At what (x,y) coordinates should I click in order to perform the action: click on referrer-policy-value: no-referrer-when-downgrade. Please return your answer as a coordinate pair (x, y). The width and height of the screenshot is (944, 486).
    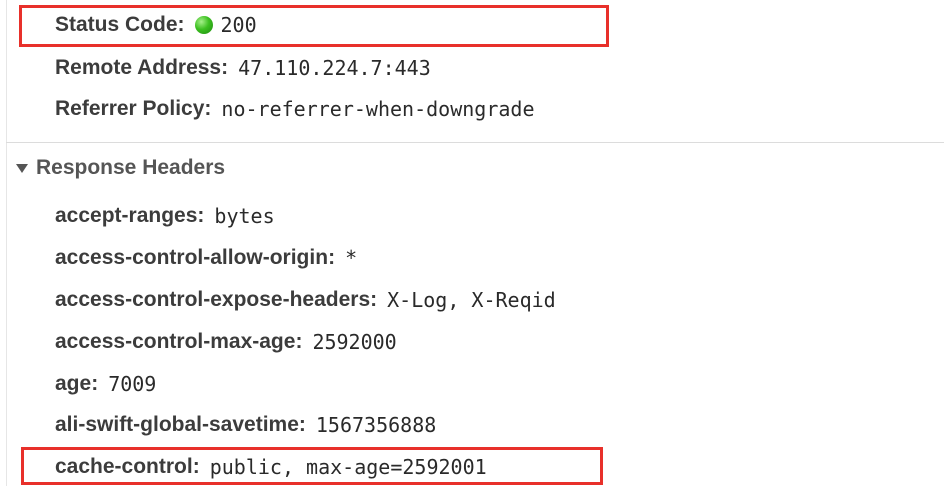
    Looking at the image, I should click on (378, 109).